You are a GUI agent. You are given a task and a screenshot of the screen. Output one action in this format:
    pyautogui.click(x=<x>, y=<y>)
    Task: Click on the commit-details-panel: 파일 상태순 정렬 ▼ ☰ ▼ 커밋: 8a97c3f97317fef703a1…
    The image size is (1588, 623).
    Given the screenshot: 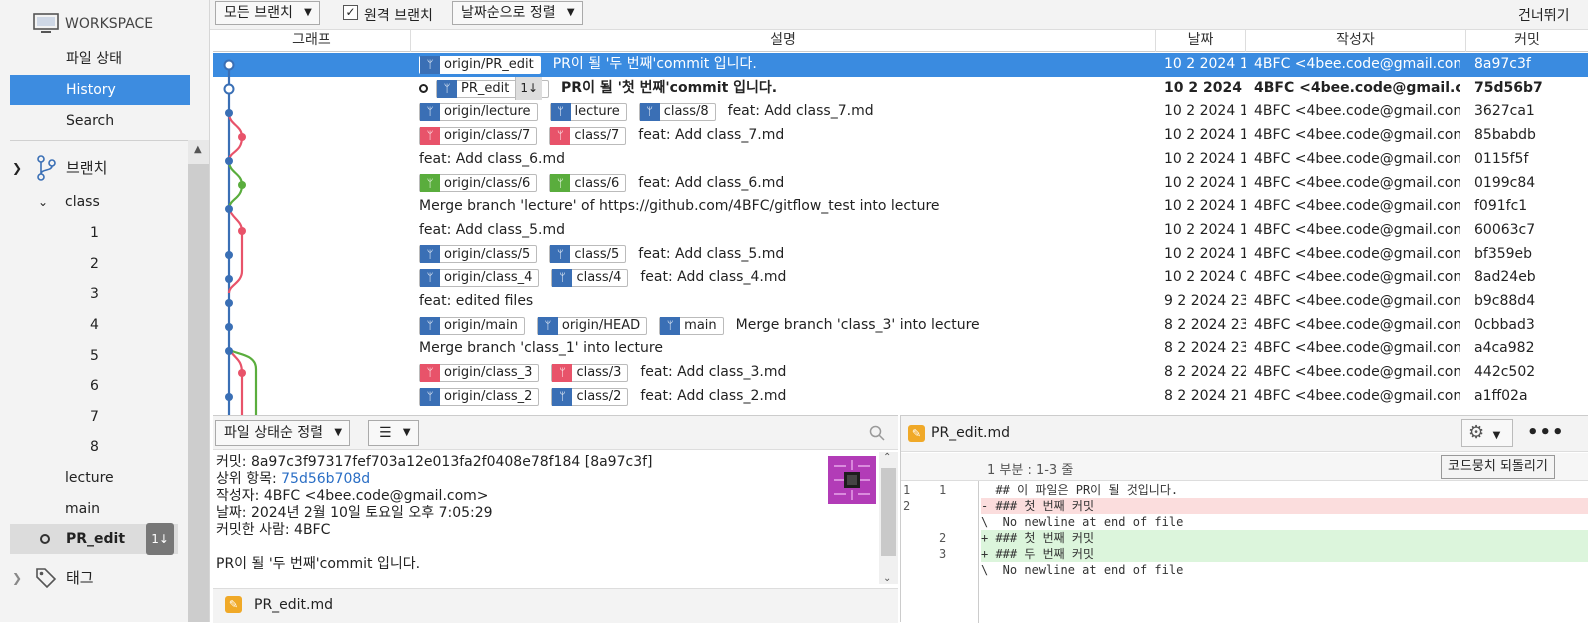 What is the action you would take?
    pyautogui.click(x=555, y=519)
    